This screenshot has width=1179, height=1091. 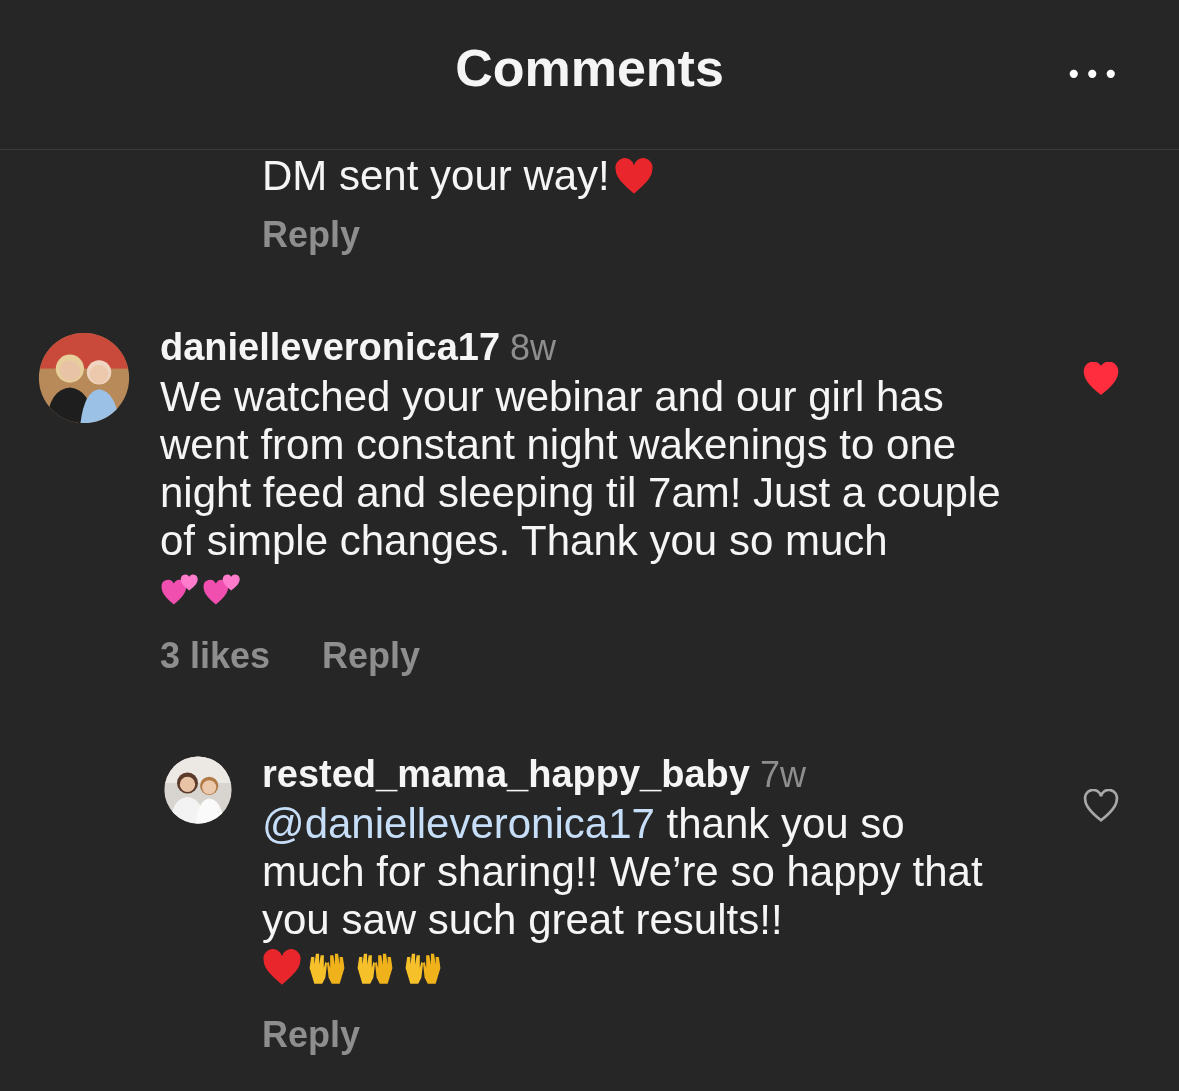 What do you see at coordinates (1093, 74) in the screenshot?
I see `more-button: •••` at bounding box center [1093, 74].